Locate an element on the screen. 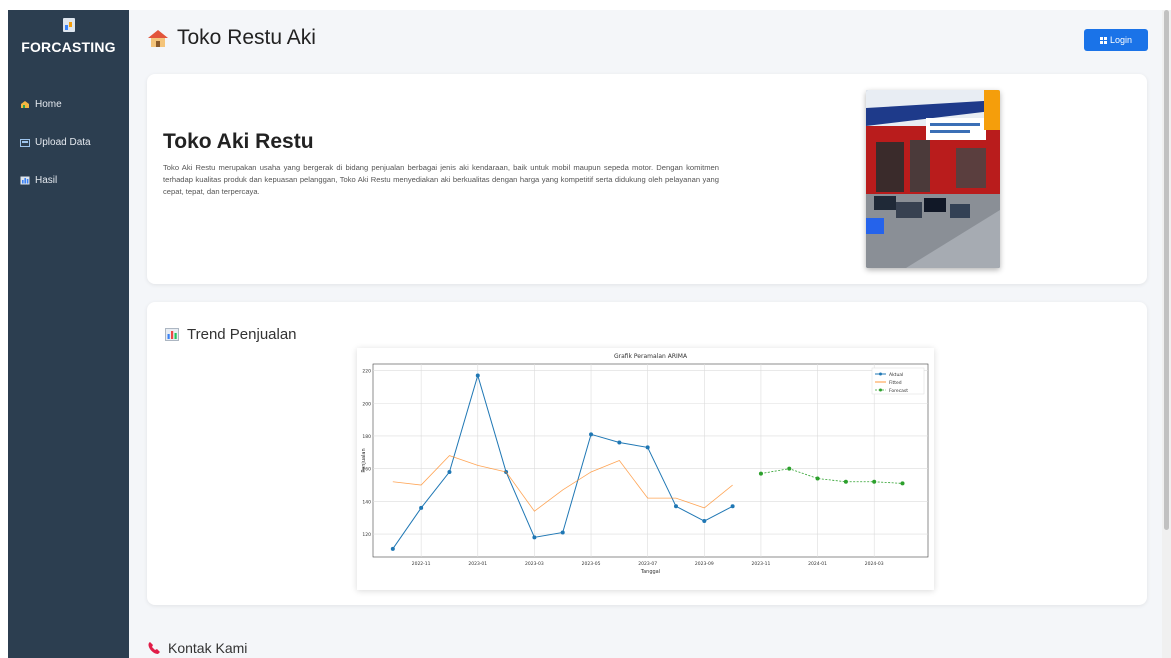  x-tick-label: 2024-01 is located at coordinates (817, 564).